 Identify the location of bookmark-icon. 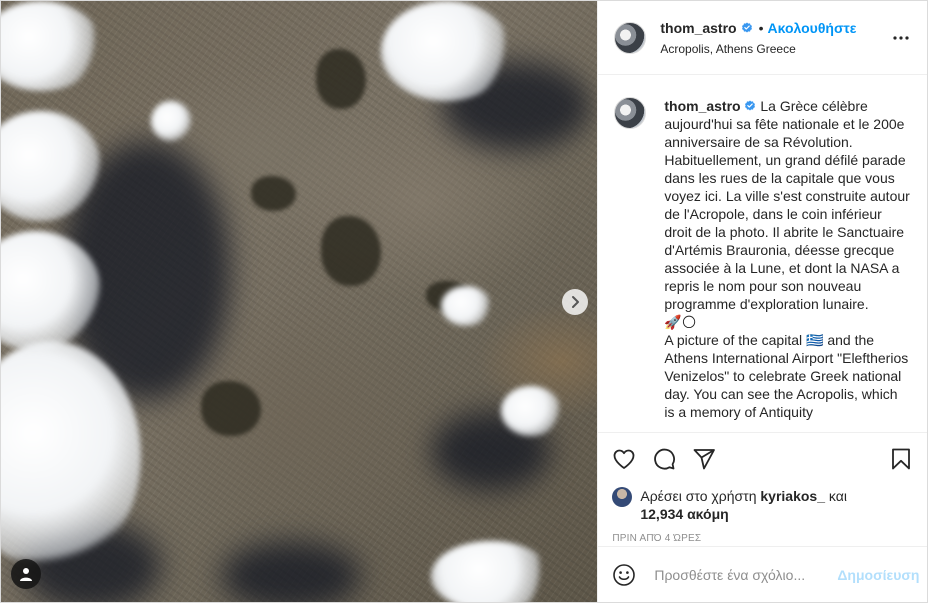
(901, 459).